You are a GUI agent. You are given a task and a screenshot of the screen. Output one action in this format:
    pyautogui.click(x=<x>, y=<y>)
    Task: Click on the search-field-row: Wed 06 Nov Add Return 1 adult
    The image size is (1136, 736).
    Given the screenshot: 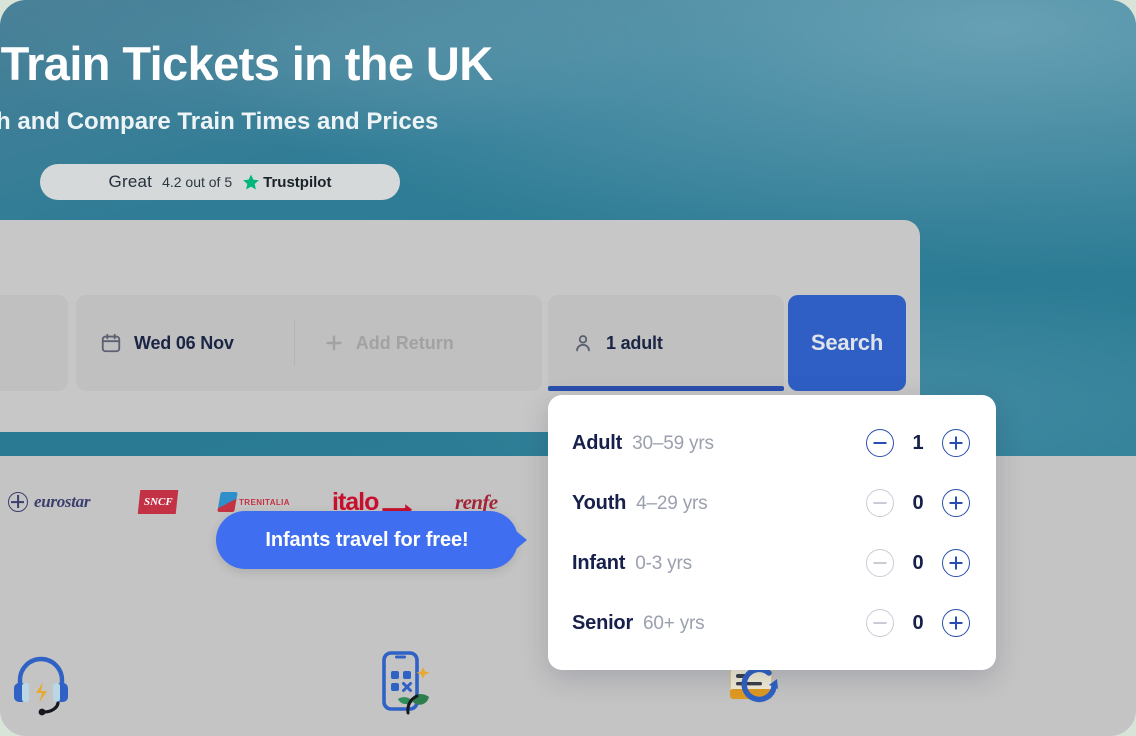 What is the action you would take?
    pyautogui.click(x=460, y=343)
    